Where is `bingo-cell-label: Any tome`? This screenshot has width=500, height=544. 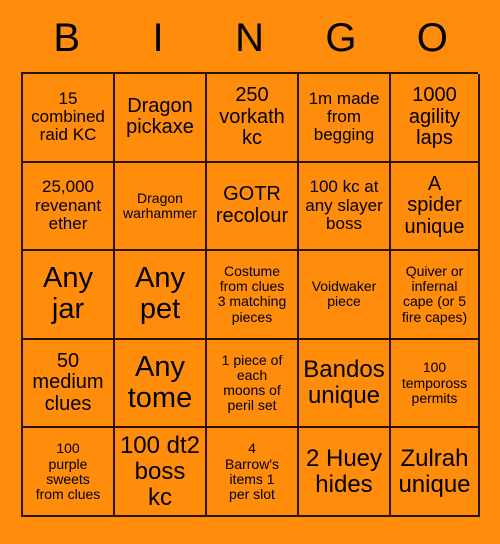 bingo-cell-label: Any tome is located at coordinates (160, 382).